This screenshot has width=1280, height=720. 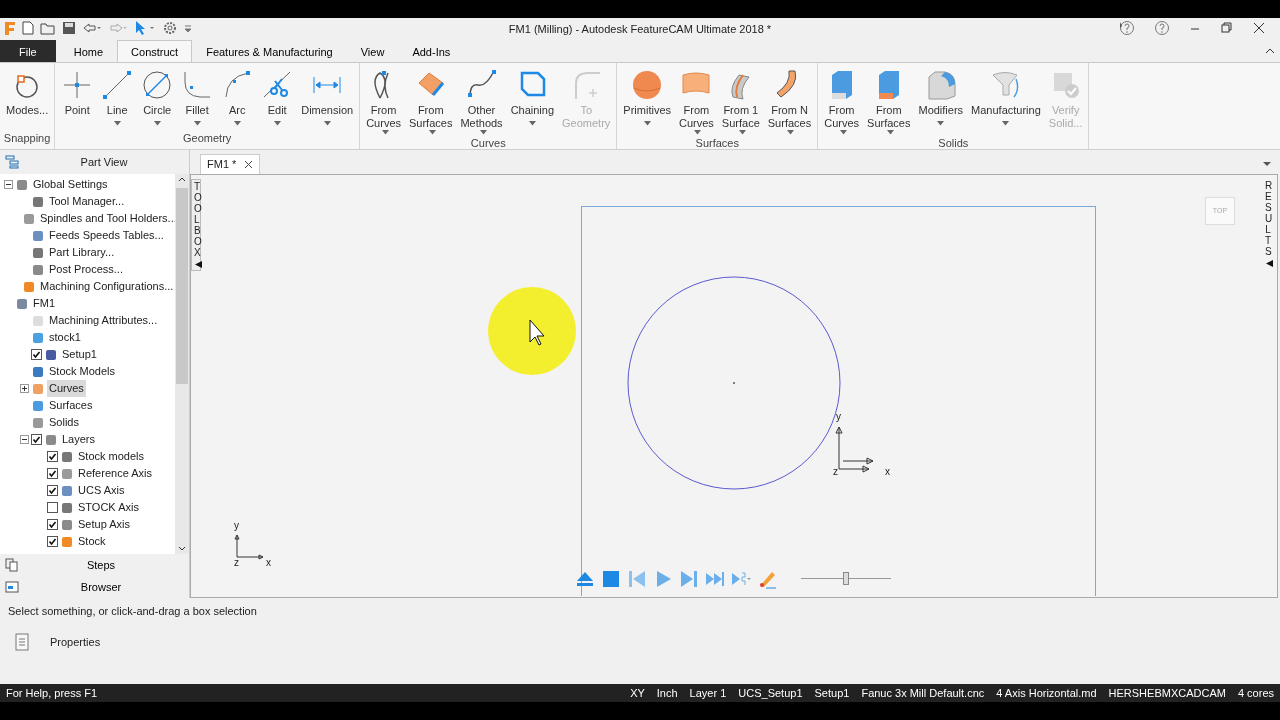 I want to click on tree-item: Stock Models, so click(x=82, y=371).